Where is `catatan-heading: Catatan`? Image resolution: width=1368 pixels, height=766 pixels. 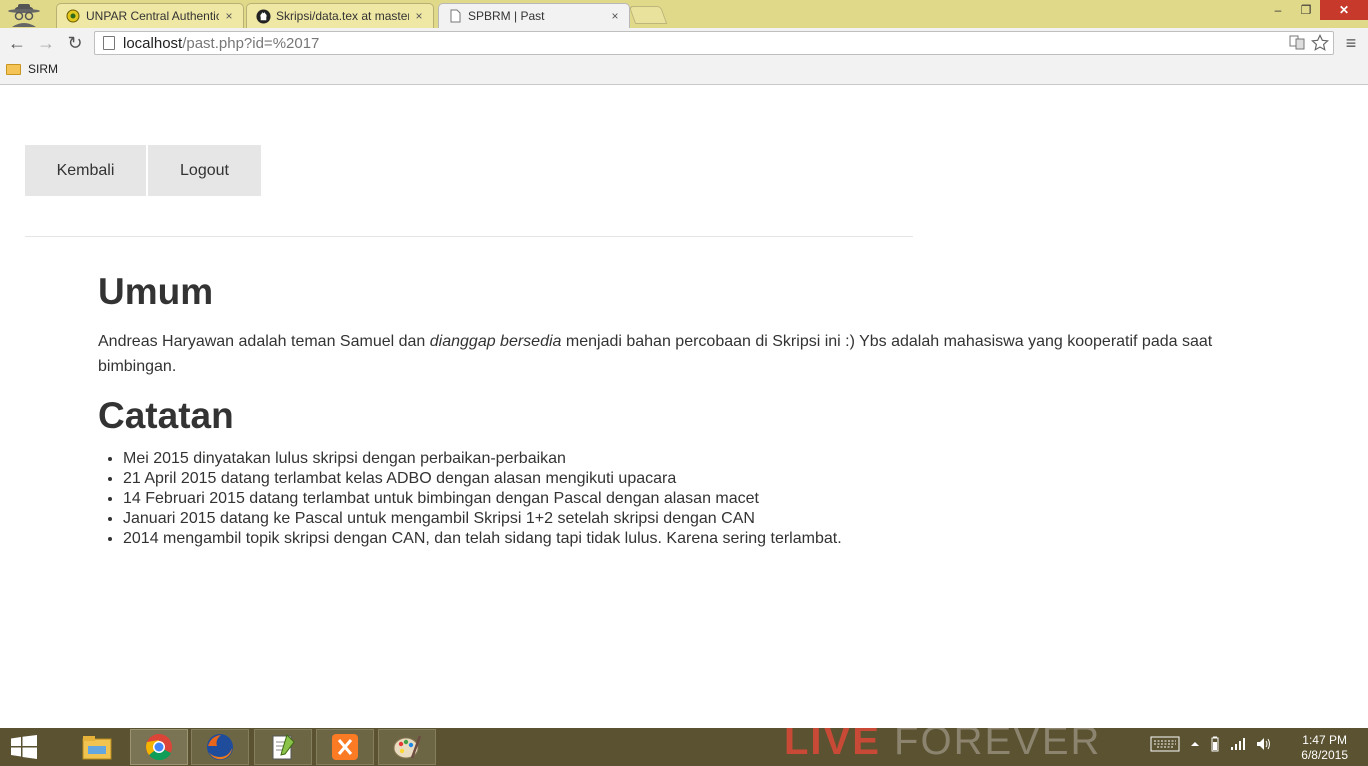
catatan-heading: Catatan is located at coordinates (166, 415).